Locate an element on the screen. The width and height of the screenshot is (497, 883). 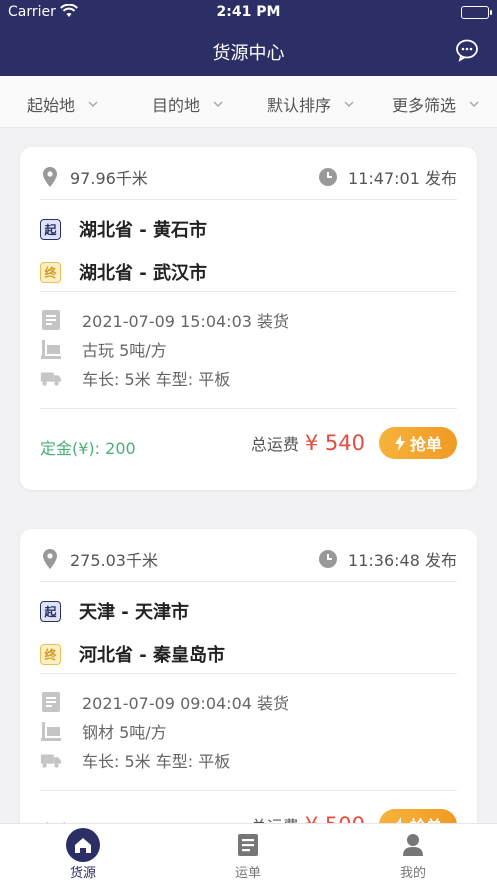
tab-label: 运单 is located at coordinates (247, 873).